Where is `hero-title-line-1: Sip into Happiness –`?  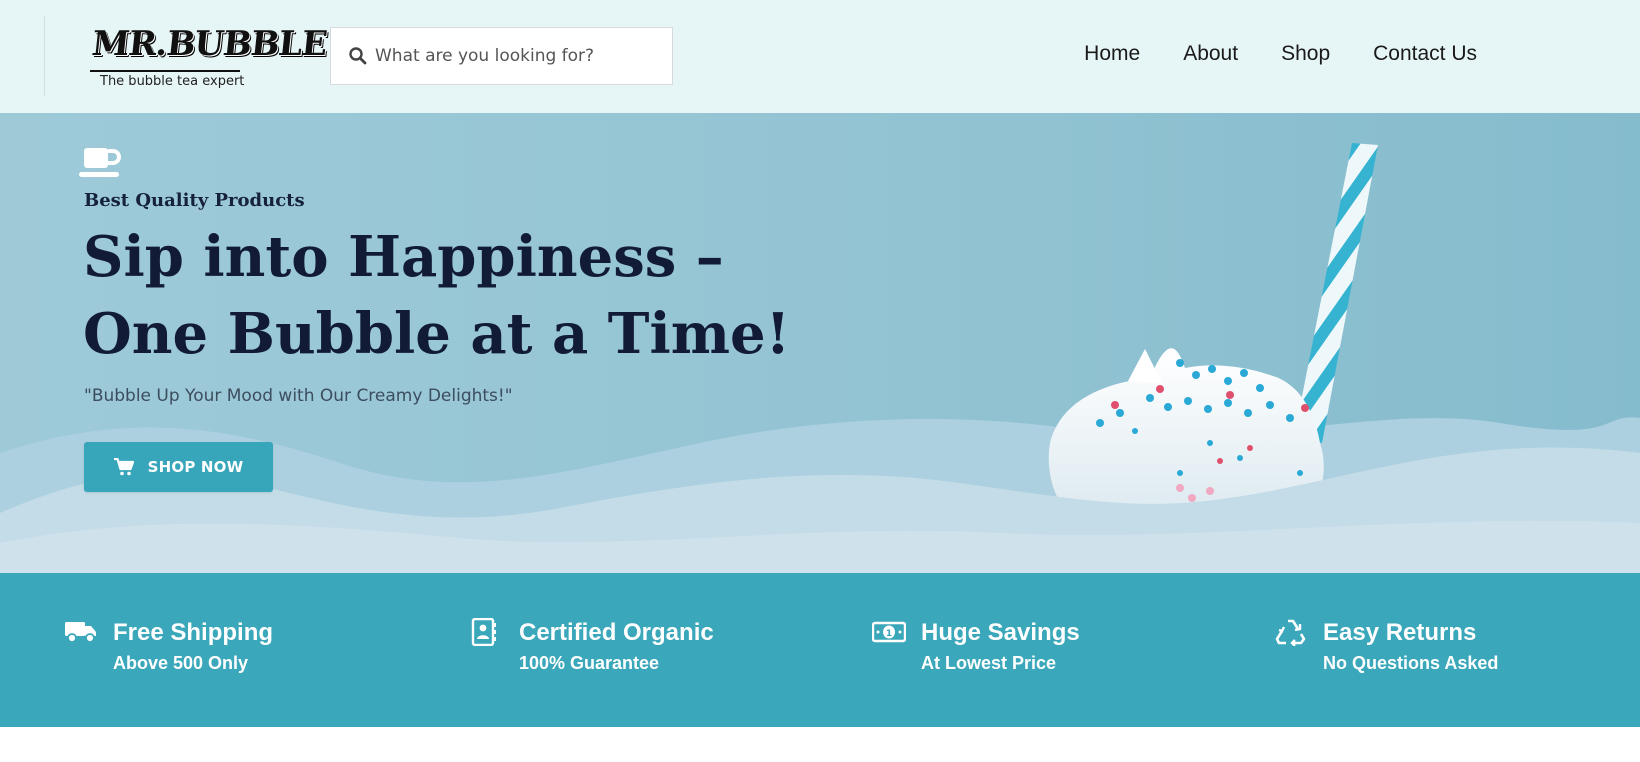 hero-title-line-1: Sip into Happiness – is located at coordinates (403, 257).